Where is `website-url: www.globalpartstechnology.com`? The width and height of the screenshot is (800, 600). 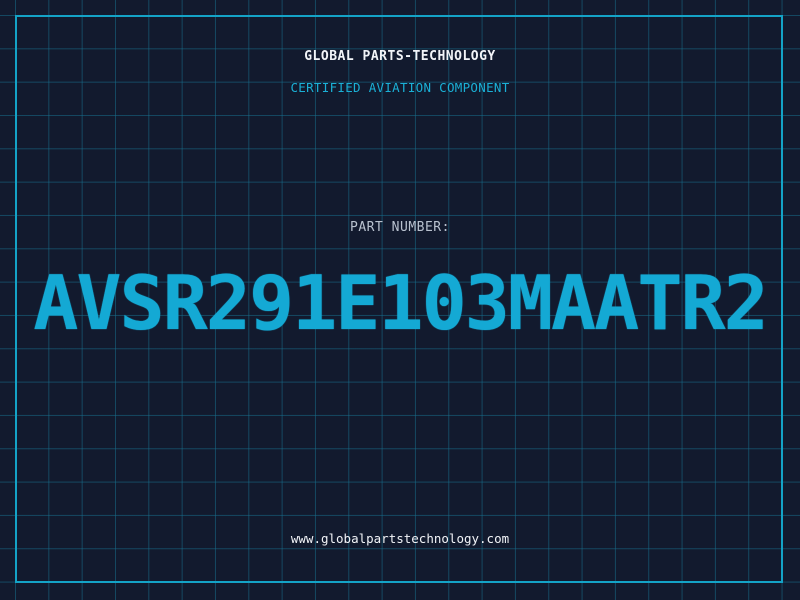
website-url: www.globalpartstechnology.com is located at coordinates (400, 538).